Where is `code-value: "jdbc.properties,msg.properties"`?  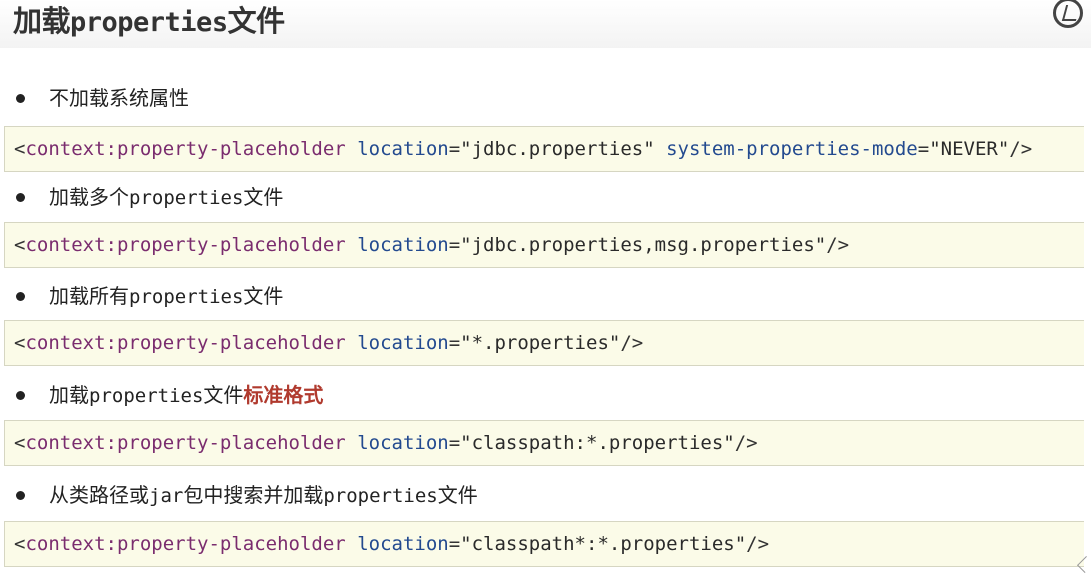
code-value: "jdbc.properties,msg.properties" is located at coordinates (643, 245).